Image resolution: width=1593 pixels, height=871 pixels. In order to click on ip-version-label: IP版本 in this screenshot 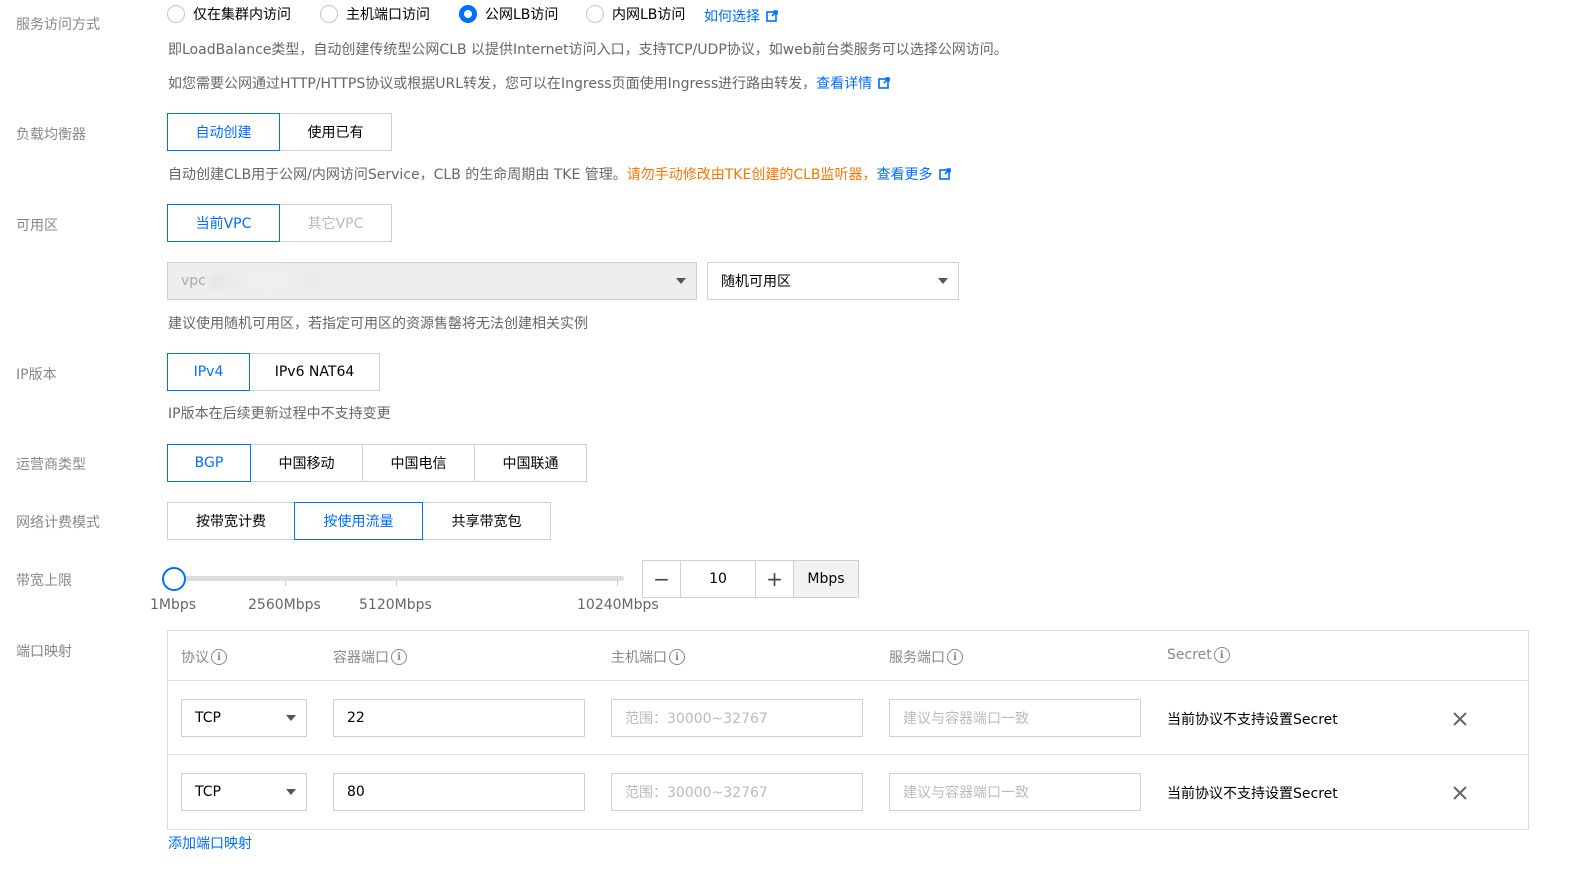, I will do `click(36, 375)`.